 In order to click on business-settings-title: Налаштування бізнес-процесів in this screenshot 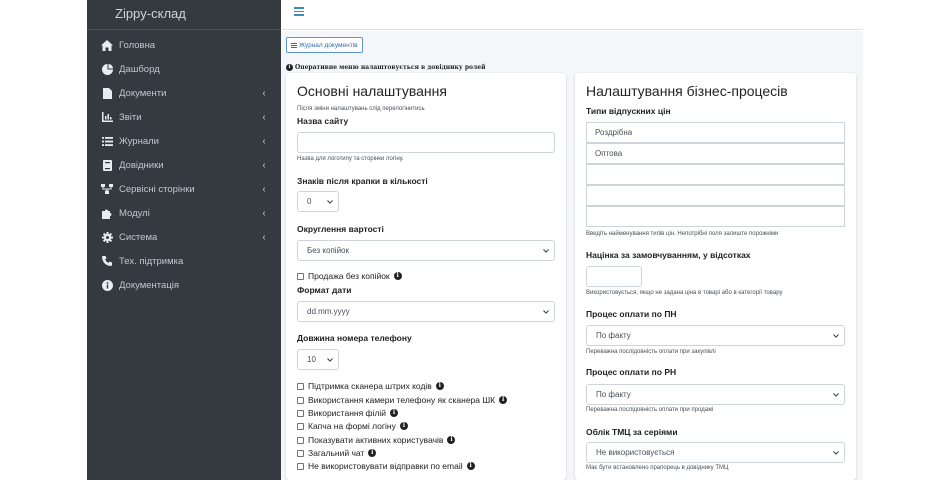, I will do `click(687, 91)`.